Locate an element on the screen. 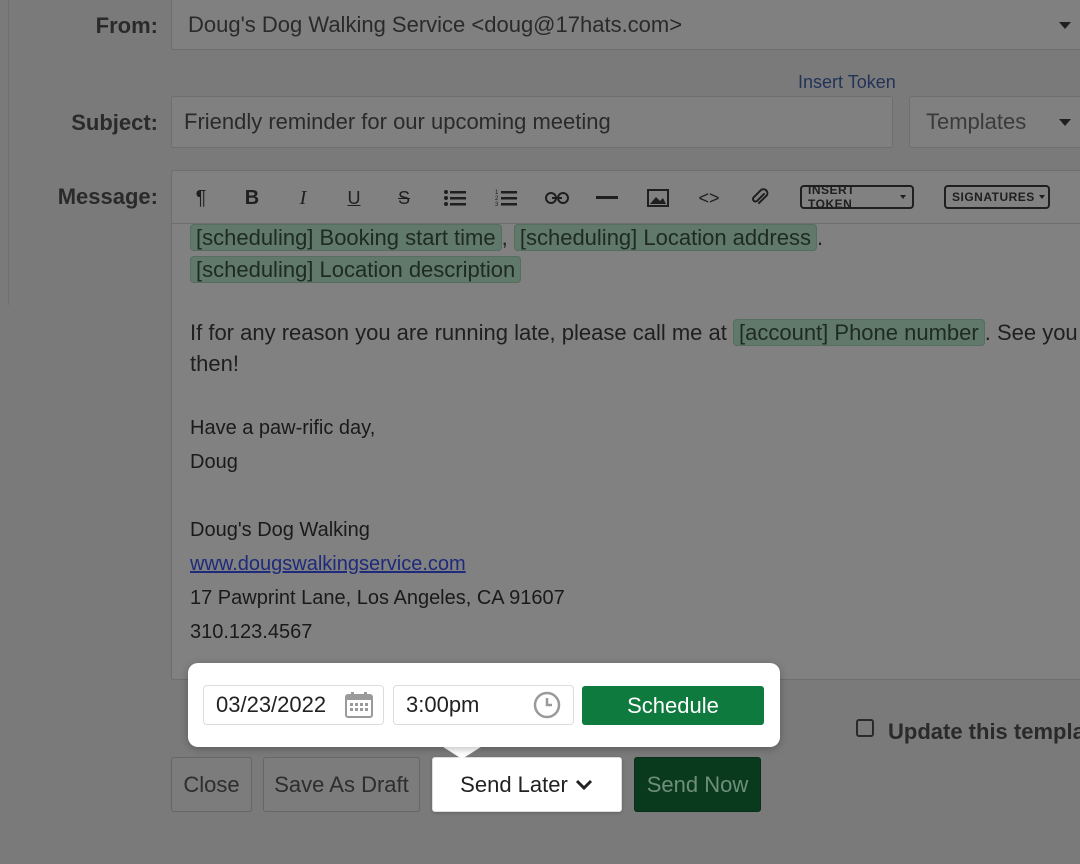  save-draft-button-label: Save As Draft is located at coordinates (341, 784).